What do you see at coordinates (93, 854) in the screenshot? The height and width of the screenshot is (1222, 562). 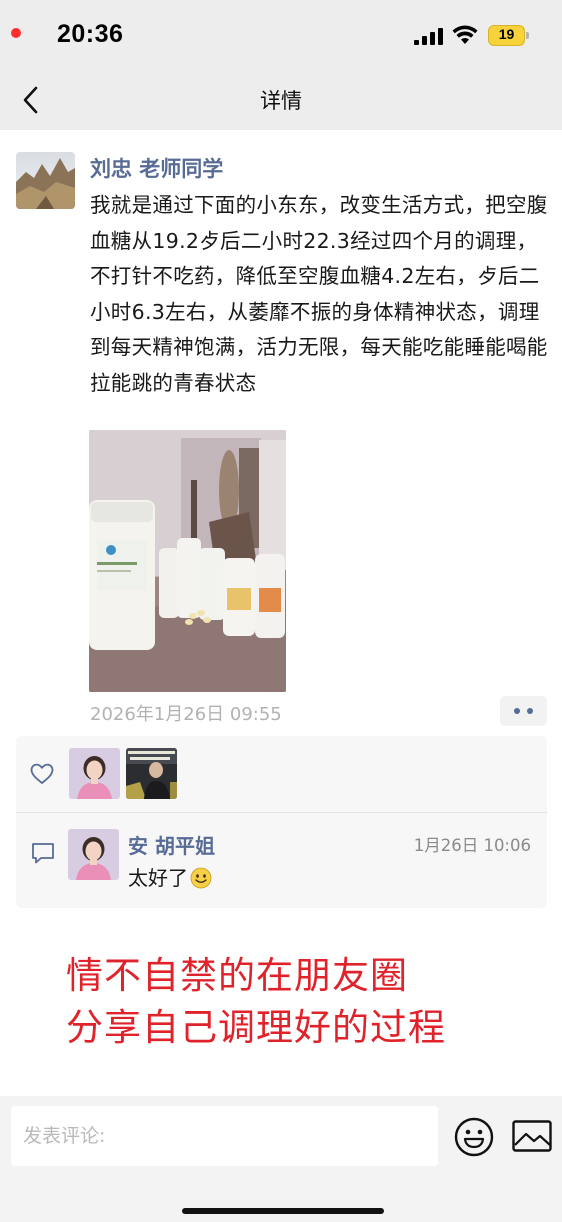 I see `commenter-avatar` at bounding box center [93, 854].